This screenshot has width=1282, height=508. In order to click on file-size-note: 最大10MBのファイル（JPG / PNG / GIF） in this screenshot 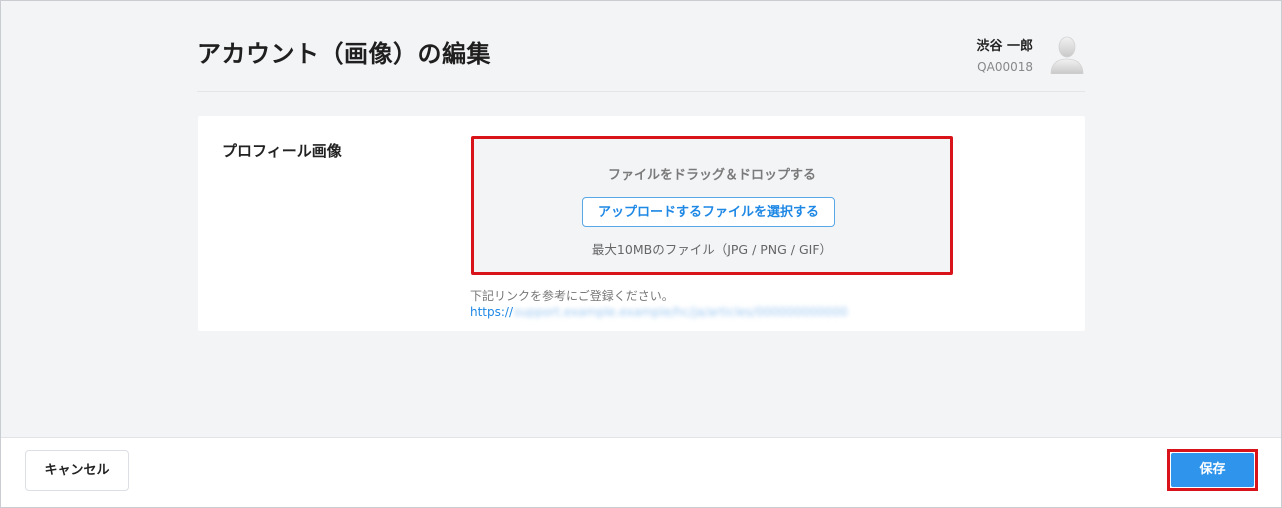, I will do `click(712, 249)`.